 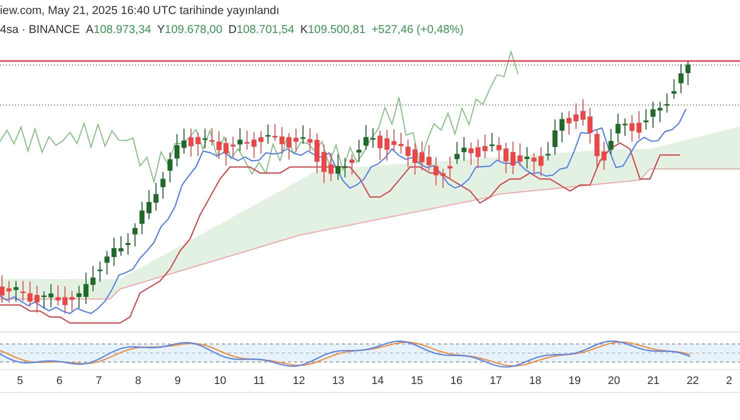 What do you see at coordinates (417, 381) in the screenshot?
I see `date-axis-label: 15` at bounding box center [417, 381].